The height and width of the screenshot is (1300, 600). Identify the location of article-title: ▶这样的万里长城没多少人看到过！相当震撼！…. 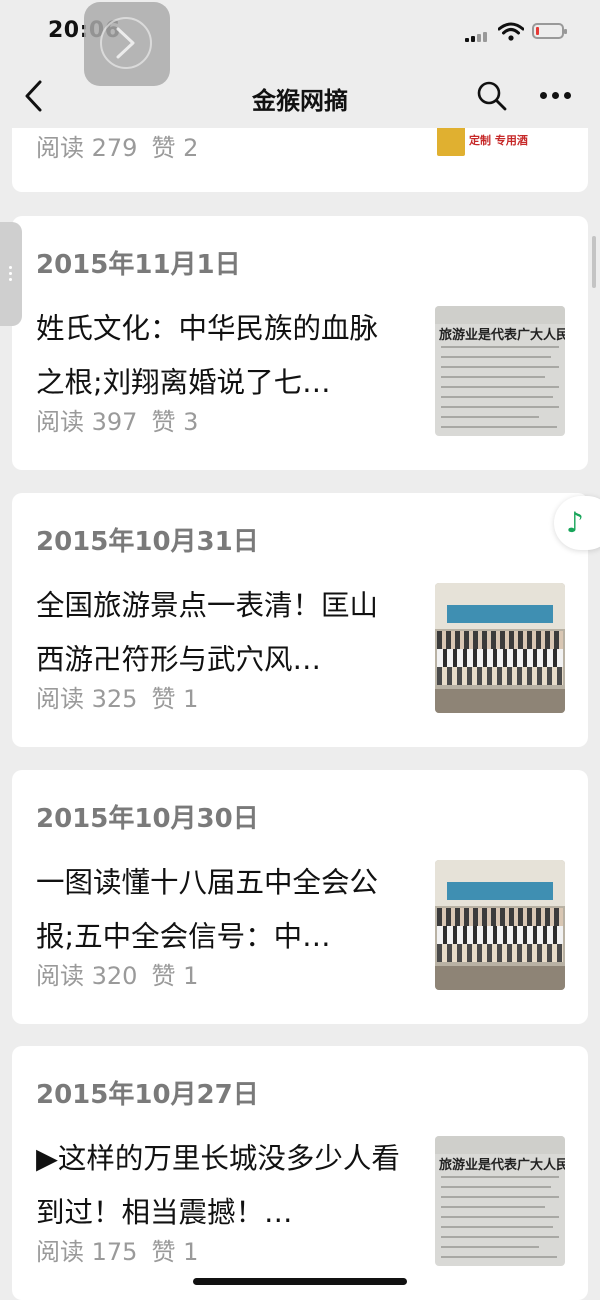
(221, 1186).